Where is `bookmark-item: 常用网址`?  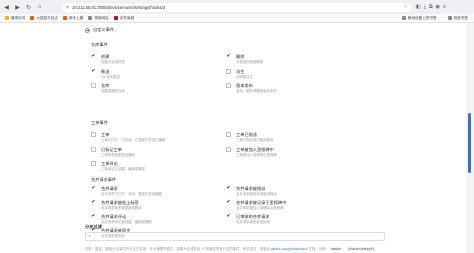
bookmark-item: 常用网址 is located at coordinates (98, 18).